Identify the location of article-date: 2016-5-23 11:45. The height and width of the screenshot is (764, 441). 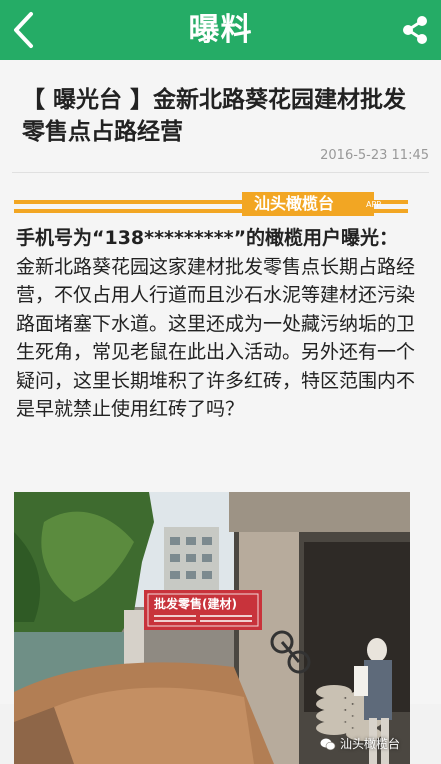
(374, 155).